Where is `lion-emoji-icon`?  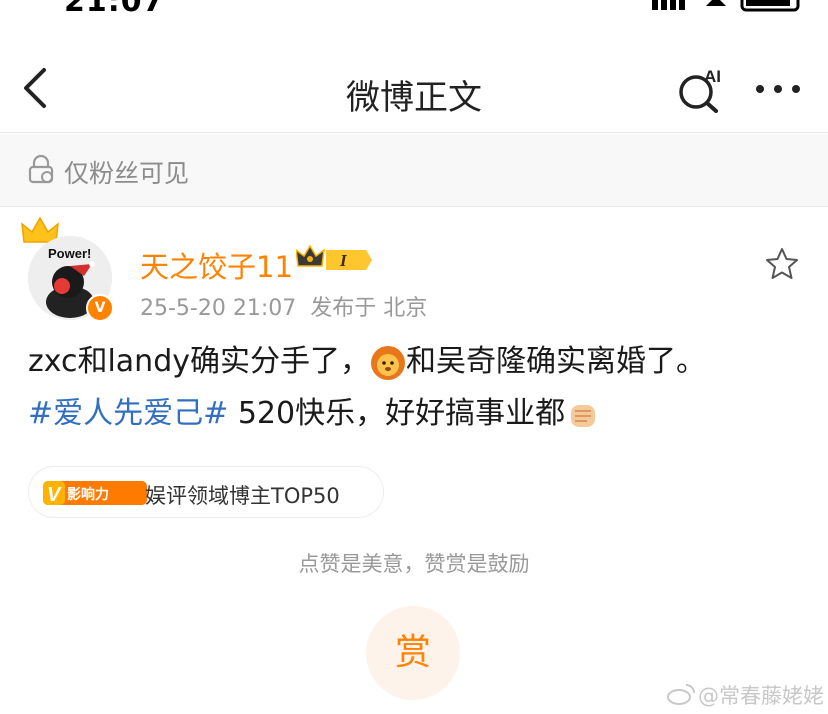 lion-emoji-icon is located at coordinates (388, 362).